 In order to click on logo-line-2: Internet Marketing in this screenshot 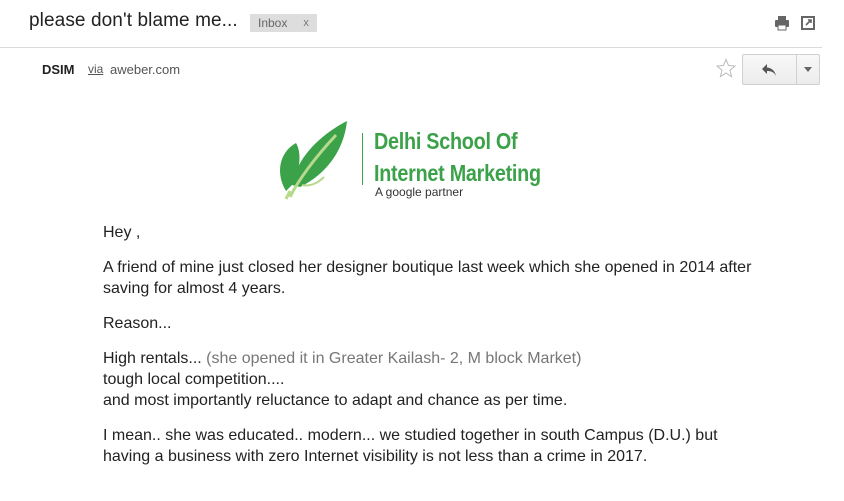, I will do `click(457, 173)`.